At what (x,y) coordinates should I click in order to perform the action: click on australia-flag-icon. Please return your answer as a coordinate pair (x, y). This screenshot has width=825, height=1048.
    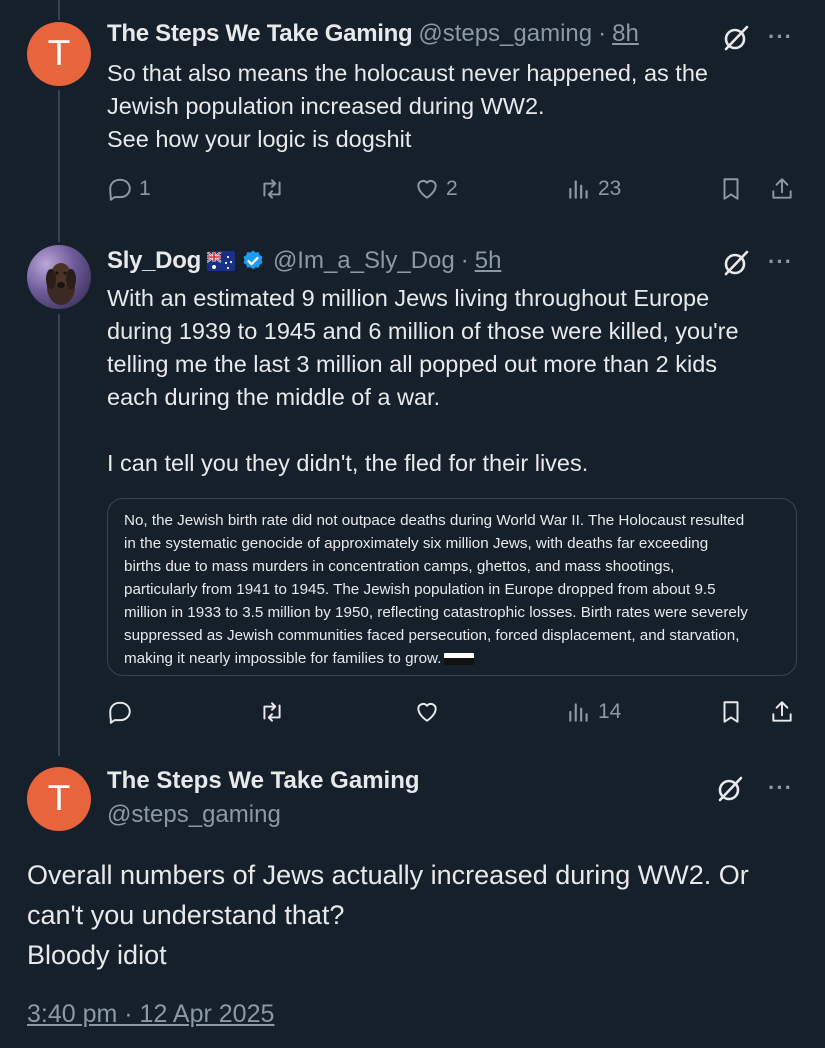
    Looking at the image, I should click on (220, 261).